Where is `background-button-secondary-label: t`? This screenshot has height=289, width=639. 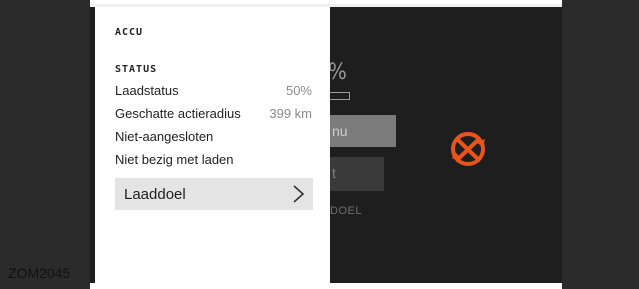
background-button-secondary-label: t is located at coordinates (334, 173).